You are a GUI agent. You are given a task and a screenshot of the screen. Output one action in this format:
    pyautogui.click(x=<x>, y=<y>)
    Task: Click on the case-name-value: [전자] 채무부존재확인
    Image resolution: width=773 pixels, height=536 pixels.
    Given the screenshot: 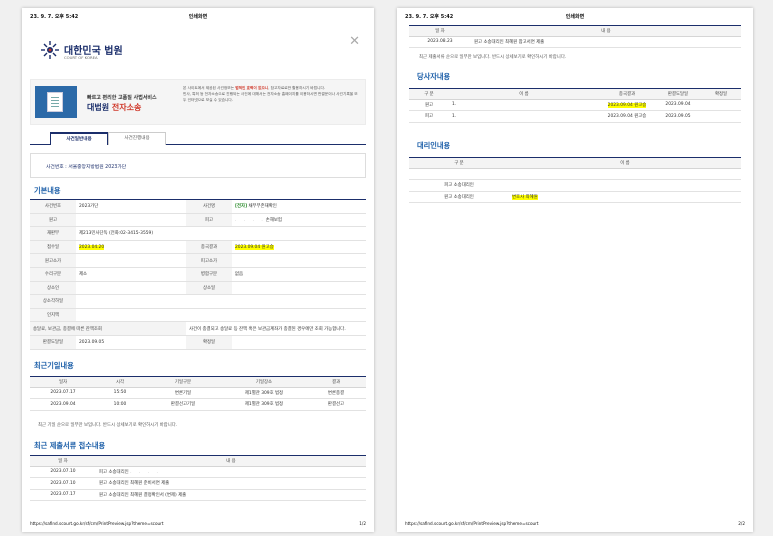 What is the action you would take?
    pyautogui.click(x=299, y=206)
    